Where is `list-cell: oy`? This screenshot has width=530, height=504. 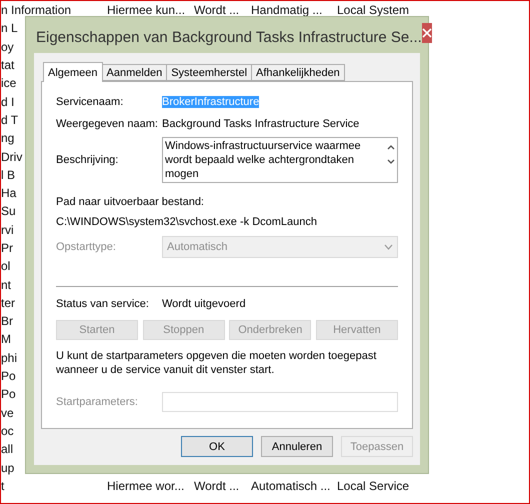
list-cell: oy is located at coordinates (7, 47).